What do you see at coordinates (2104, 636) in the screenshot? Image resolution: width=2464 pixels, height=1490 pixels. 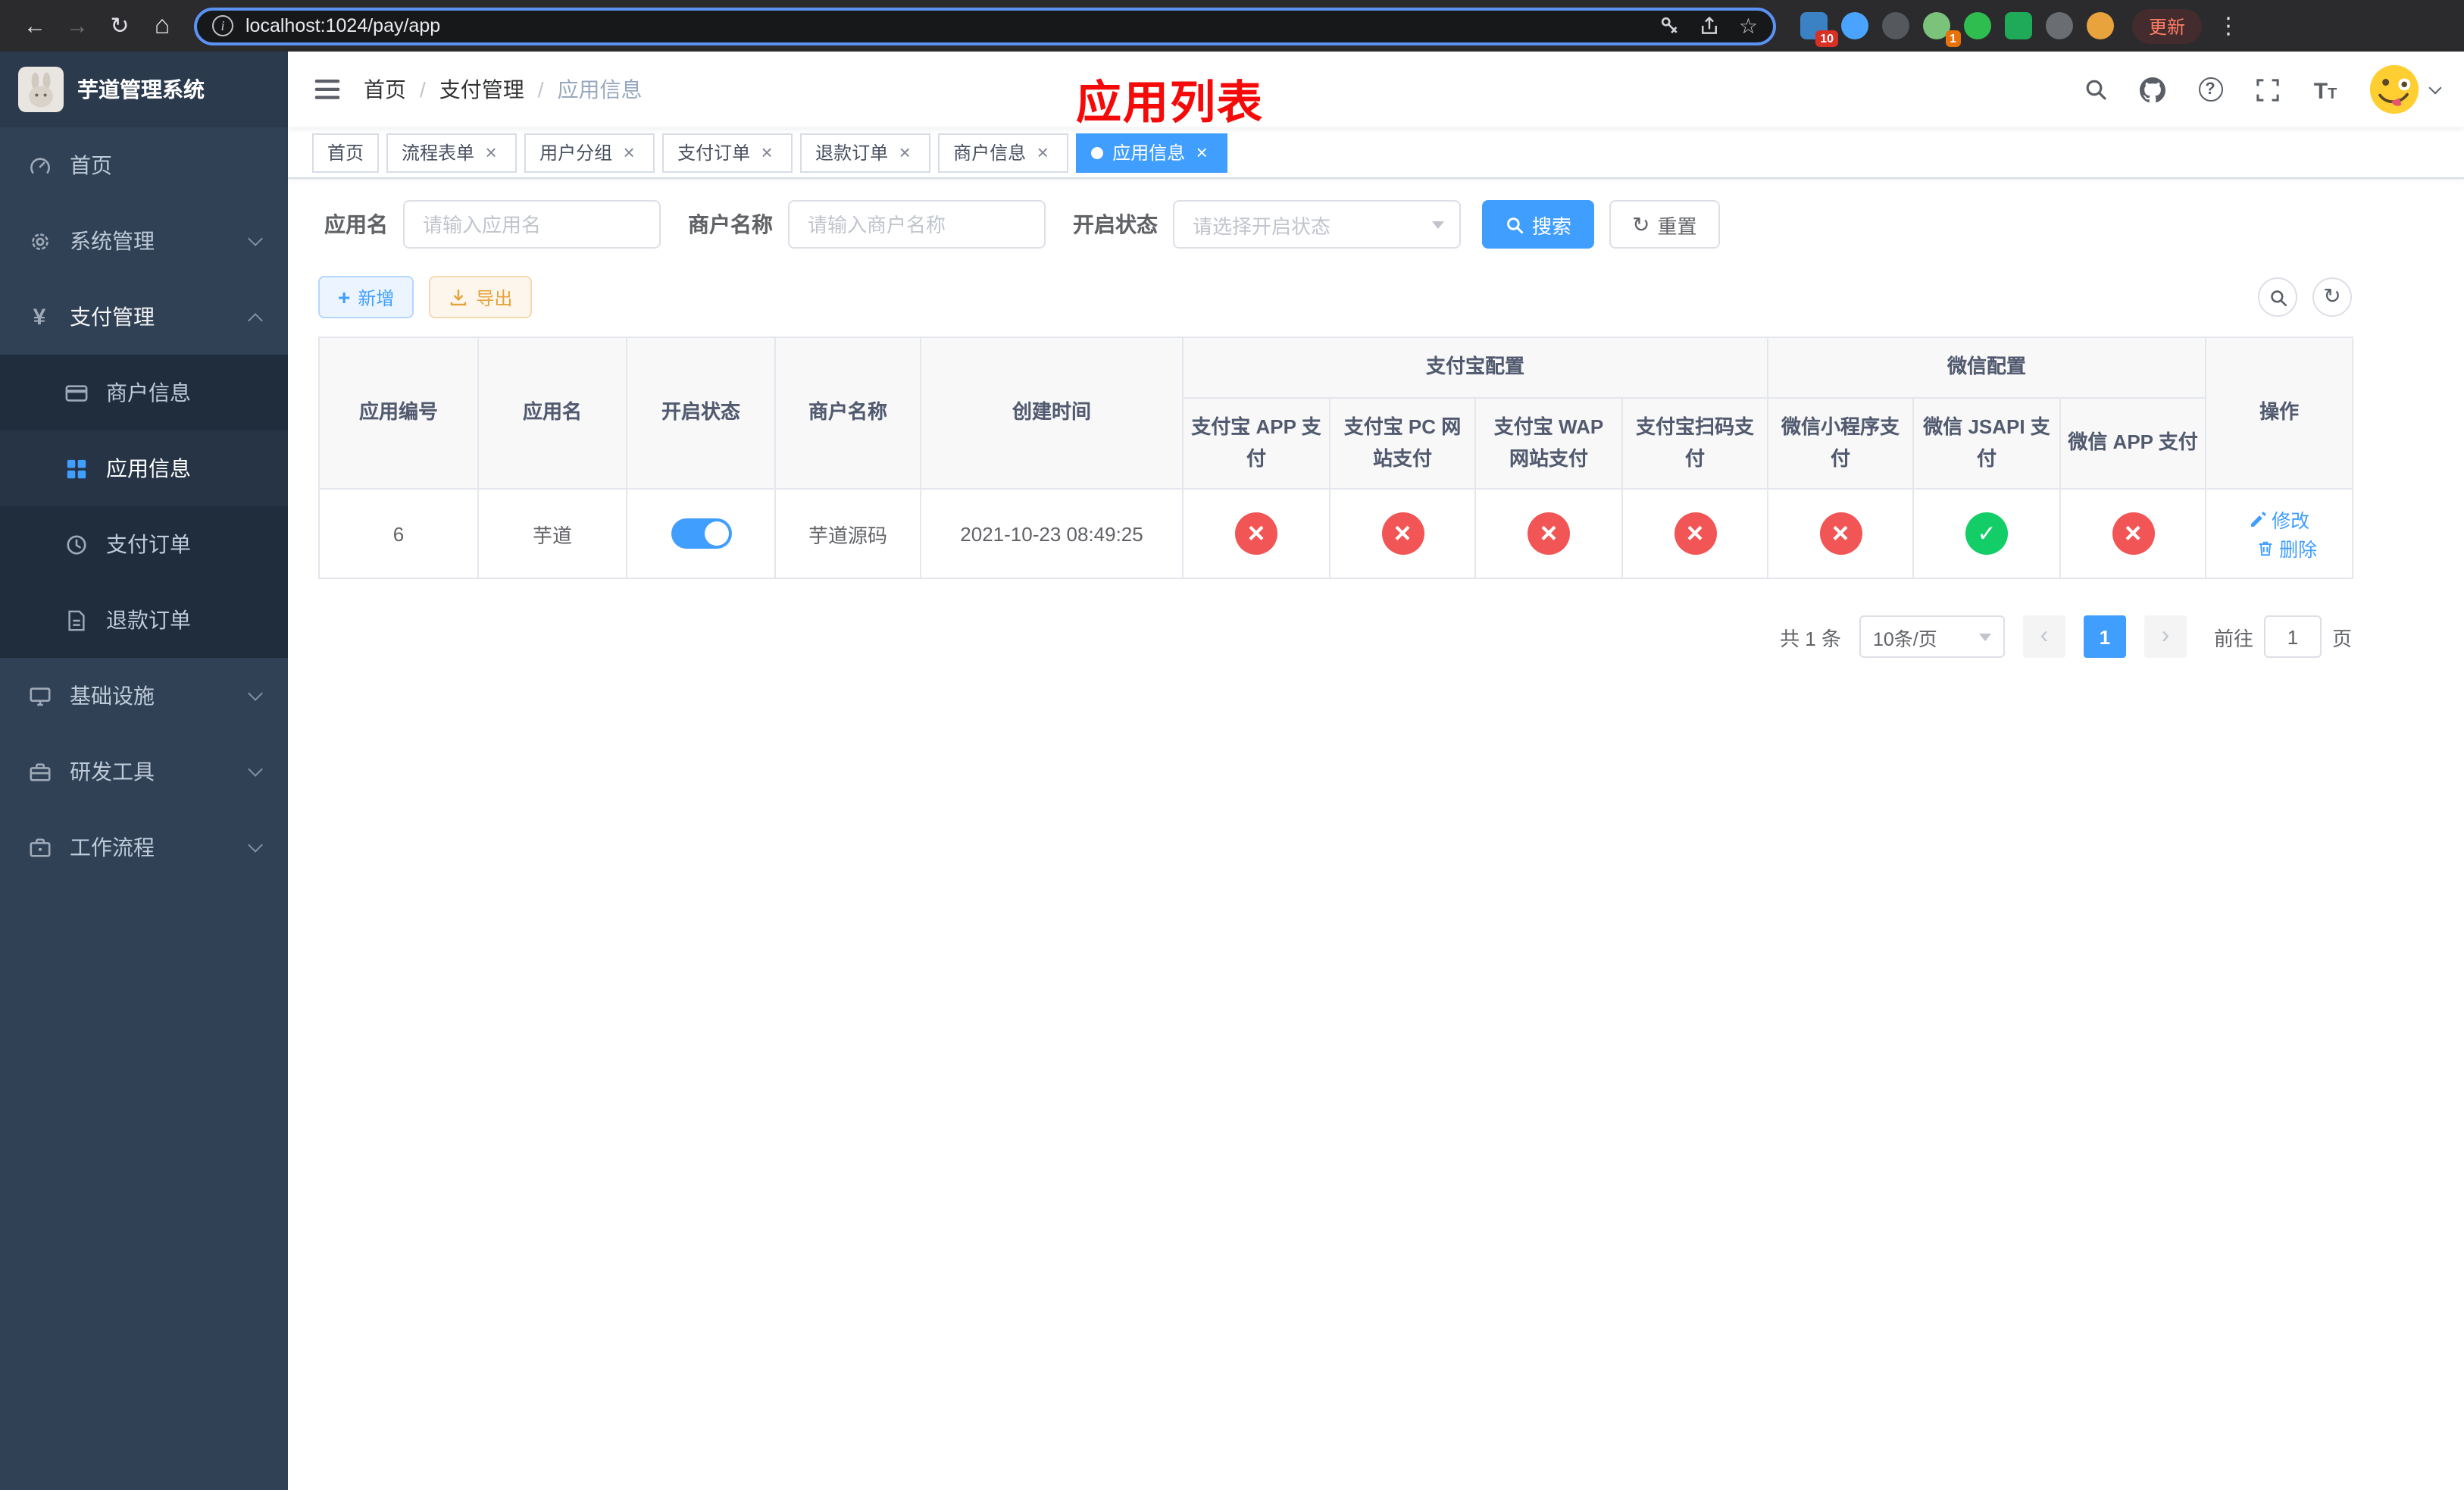 I see `page-number-1: 1` at bounding box center [2104, 636].